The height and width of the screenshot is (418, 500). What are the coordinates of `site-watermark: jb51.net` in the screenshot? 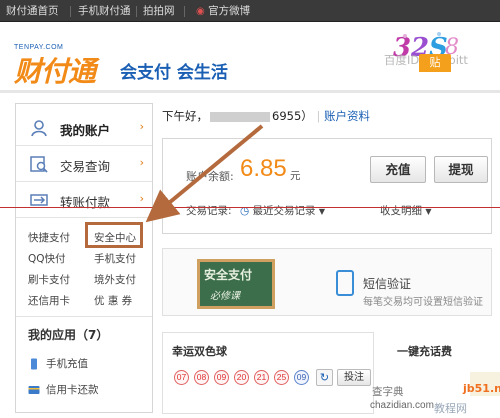 It's located at (481, 388).